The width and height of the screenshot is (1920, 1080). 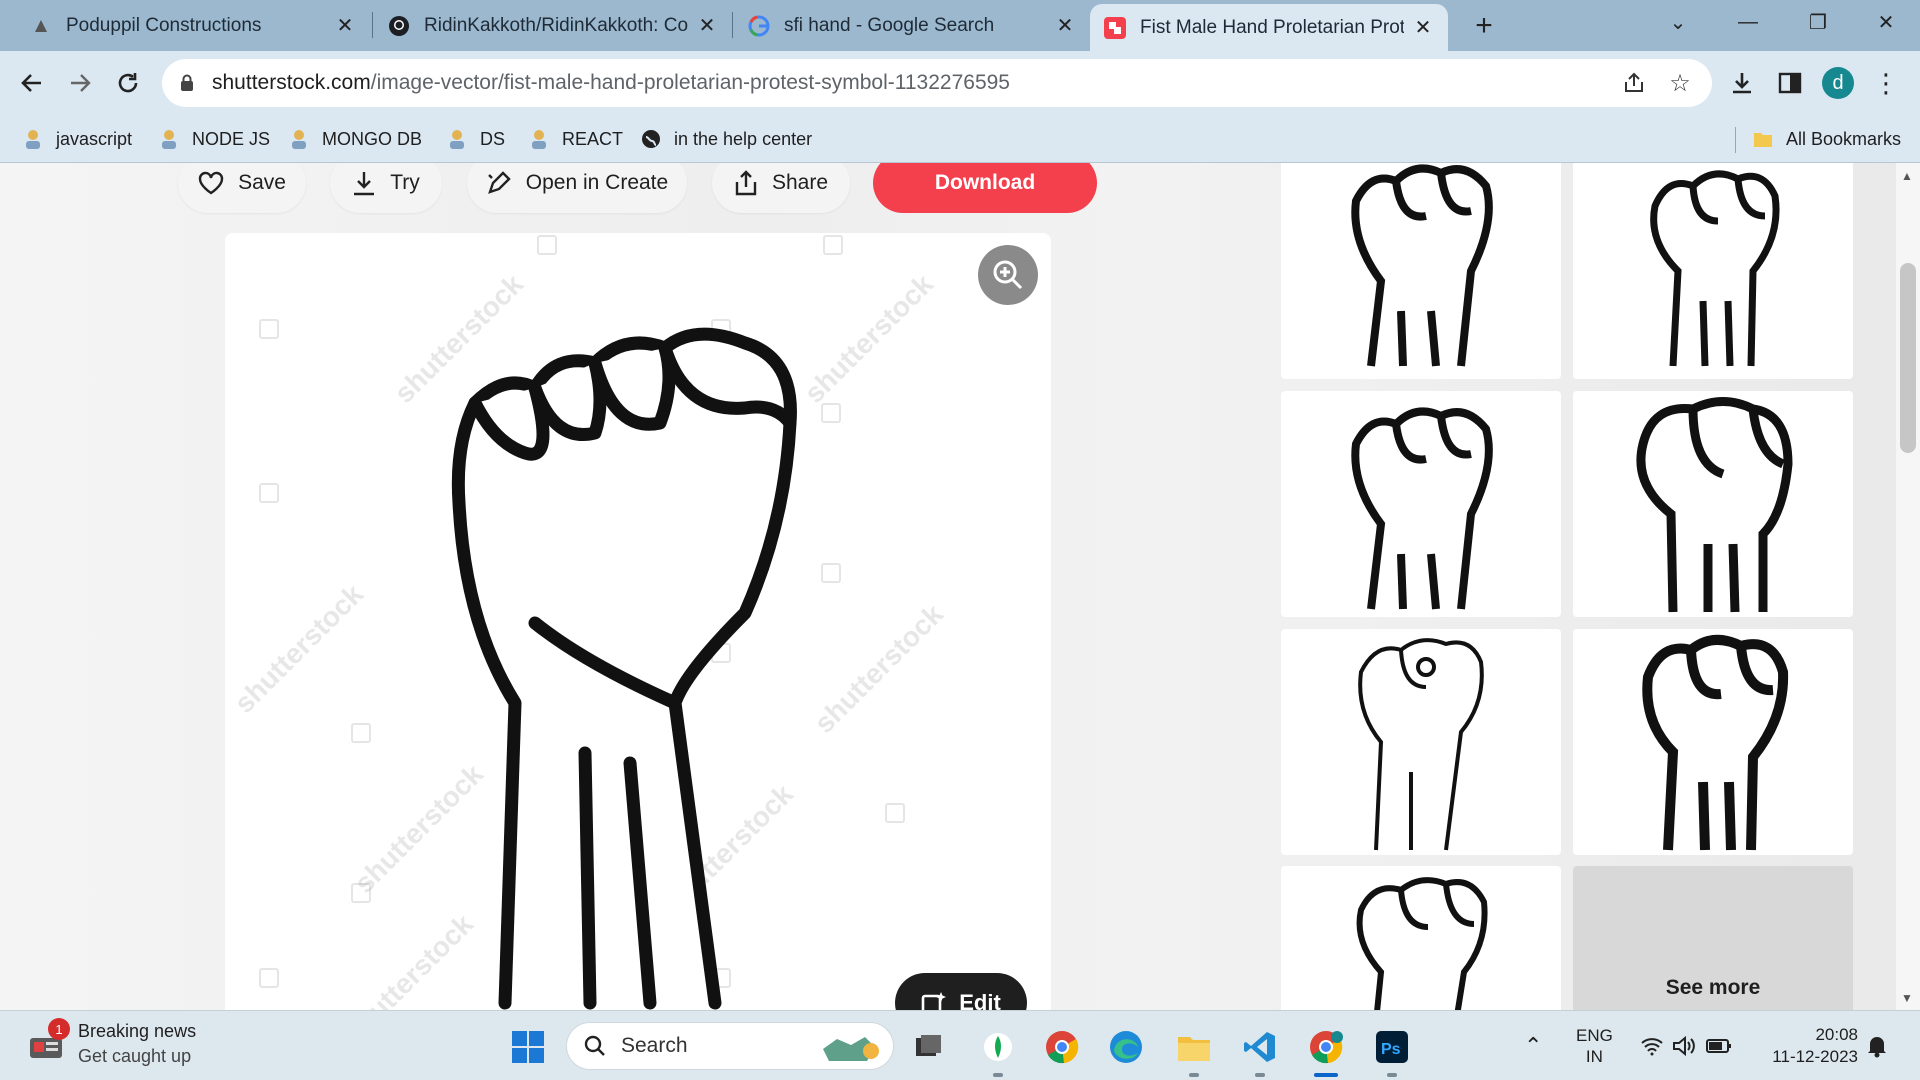 What do you see at coordinates (1825, 139) in the screenshot?
I see `all-bookmarks-button: All Bookmarks` at bounding box center [1825, 139].